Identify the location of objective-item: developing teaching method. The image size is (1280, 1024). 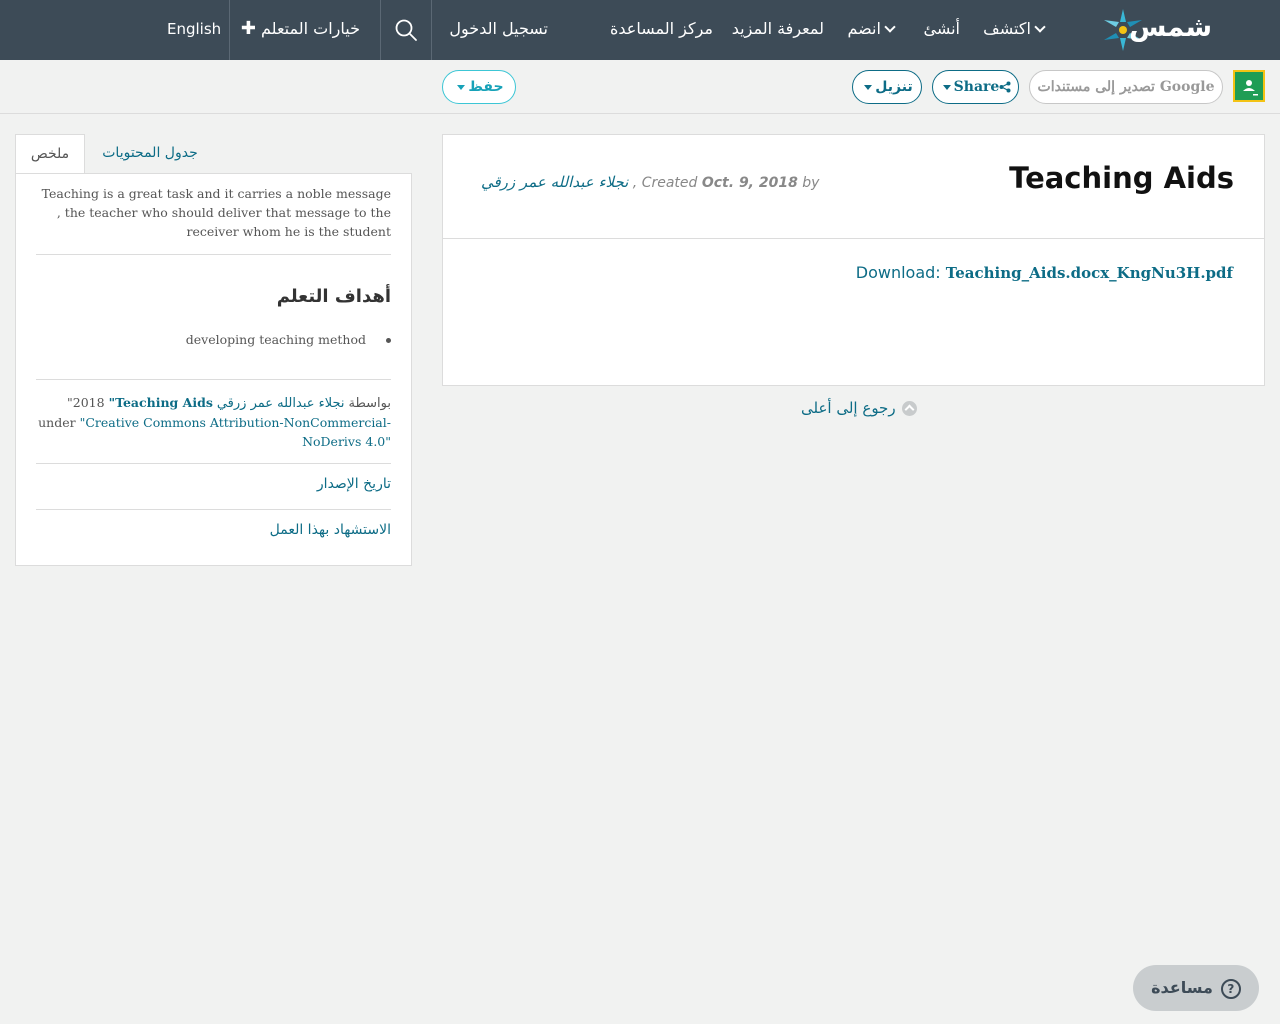
(288, 339).